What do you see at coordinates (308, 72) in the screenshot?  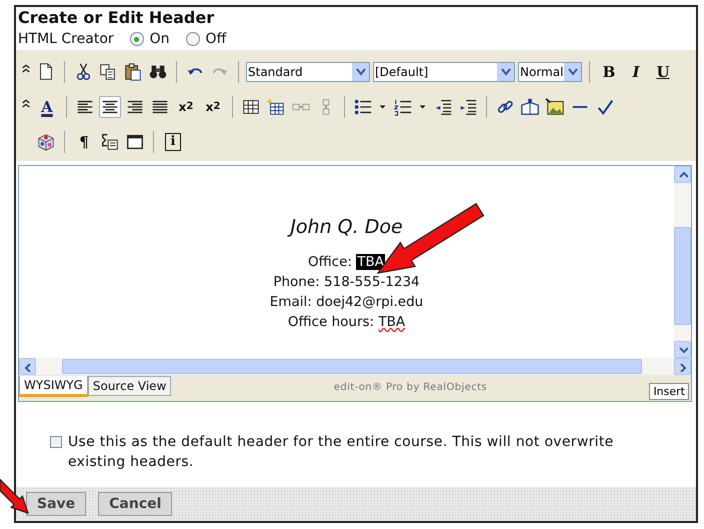 I see `dropdown: Standard` at bounding box center [308, 72].